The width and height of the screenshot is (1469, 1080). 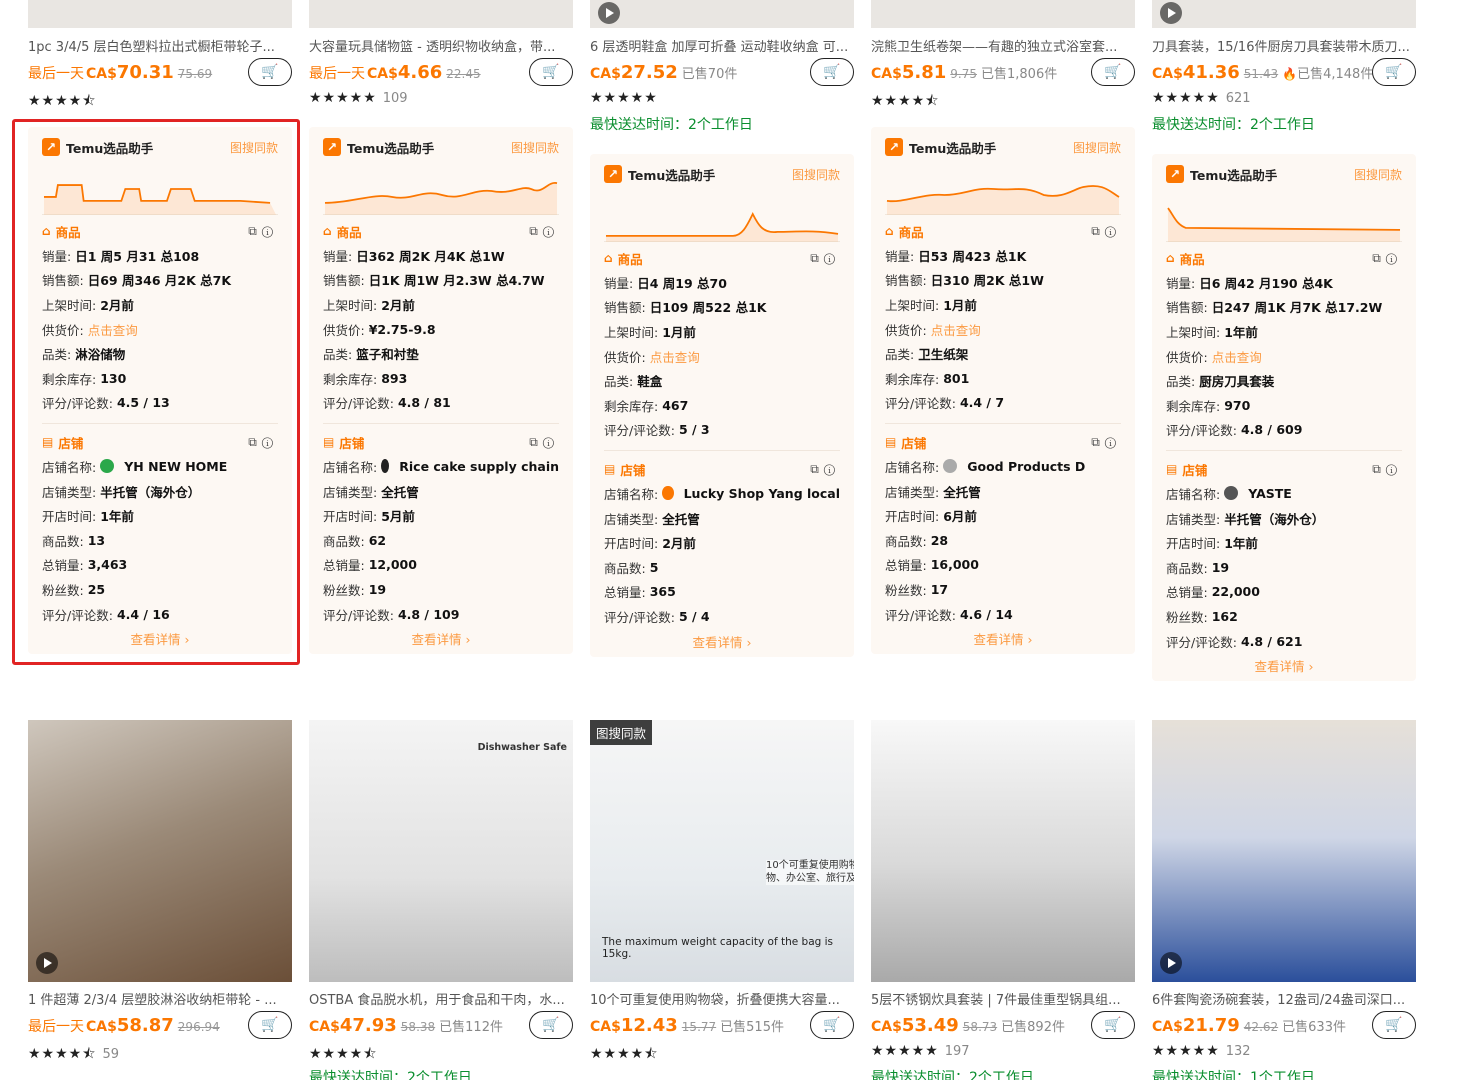 What do you see at coordinates (479, 466) in the screenshot?
I see `shop-name-row-value: Rice cake supply chain` at bounding box center [479, 466].